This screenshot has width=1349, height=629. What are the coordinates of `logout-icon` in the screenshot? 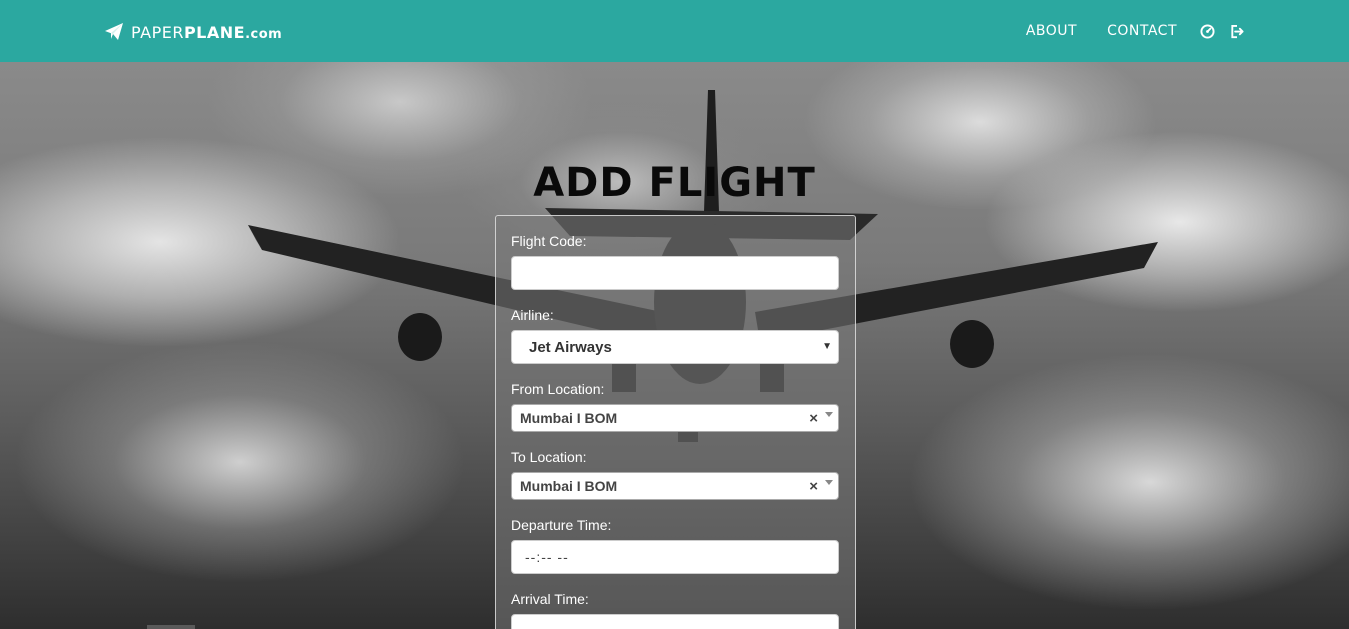 It's located at (1237, 31).